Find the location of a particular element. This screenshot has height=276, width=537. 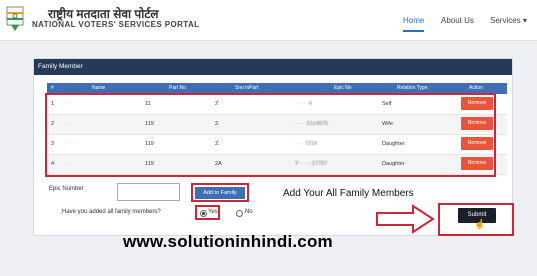

nav-services: Services ▾ is located at coordinates (508, 20).